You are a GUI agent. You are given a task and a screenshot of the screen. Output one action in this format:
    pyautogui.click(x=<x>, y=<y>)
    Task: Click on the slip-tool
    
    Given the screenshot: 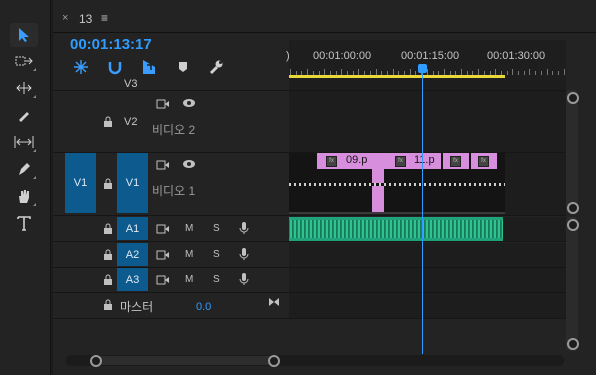 What is the action you would take?
    pyautogui.click(x=24, y=142)
    